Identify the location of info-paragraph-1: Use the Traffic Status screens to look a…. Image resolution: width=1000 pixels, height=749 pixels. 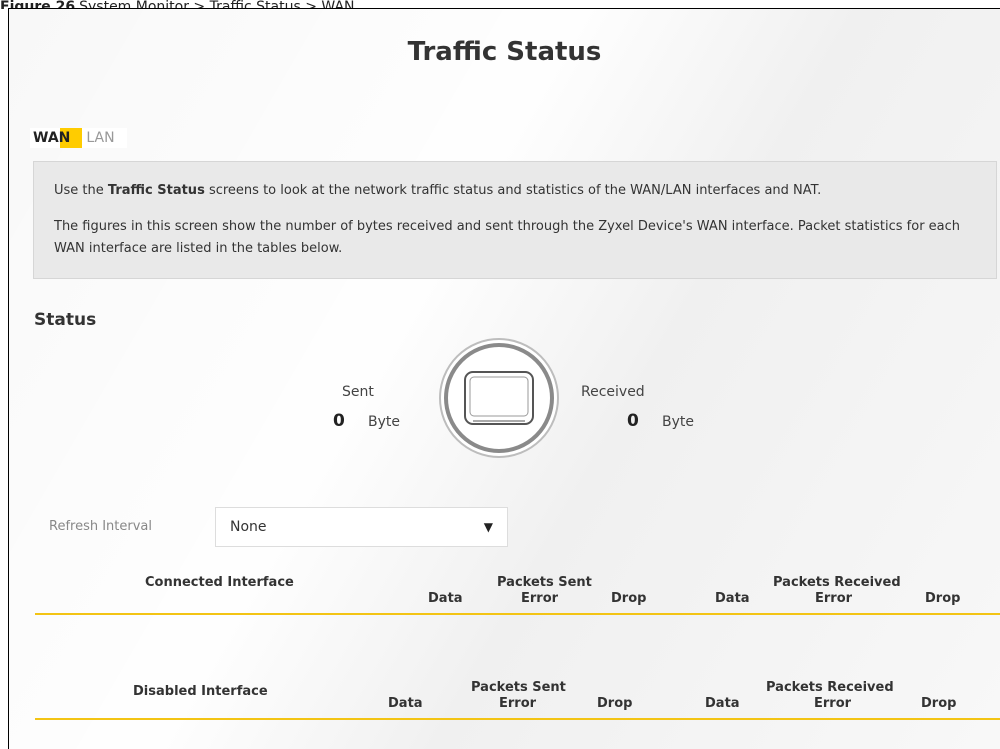
(438, 190).